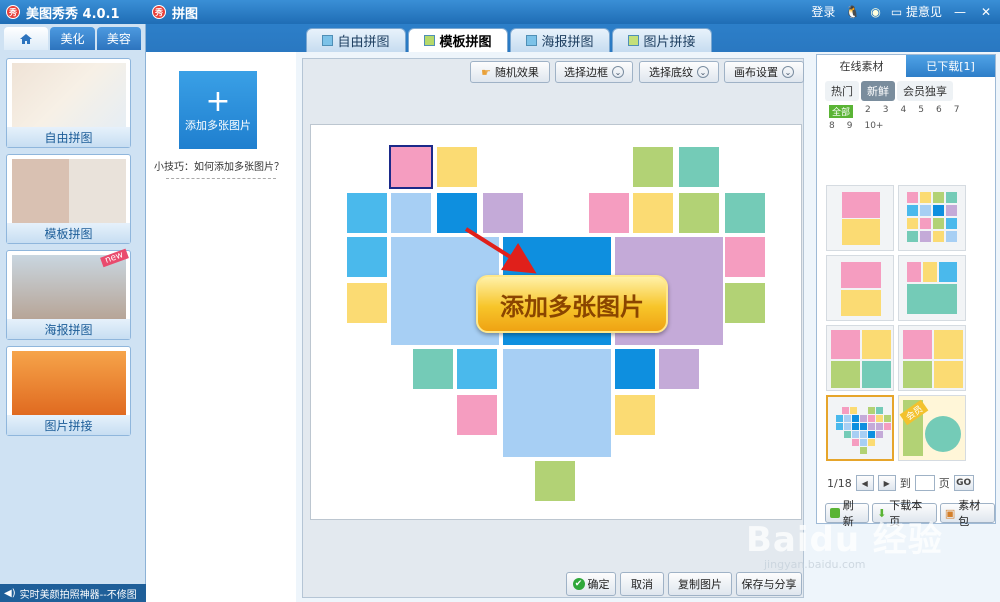 The width and height of the screenshot is (1000, 602). What do you see at coordinates (68, 391) in the screenshot?
I see `sidebar-card-image-stitch: 图片拼接` at bounding box center [68, 391].